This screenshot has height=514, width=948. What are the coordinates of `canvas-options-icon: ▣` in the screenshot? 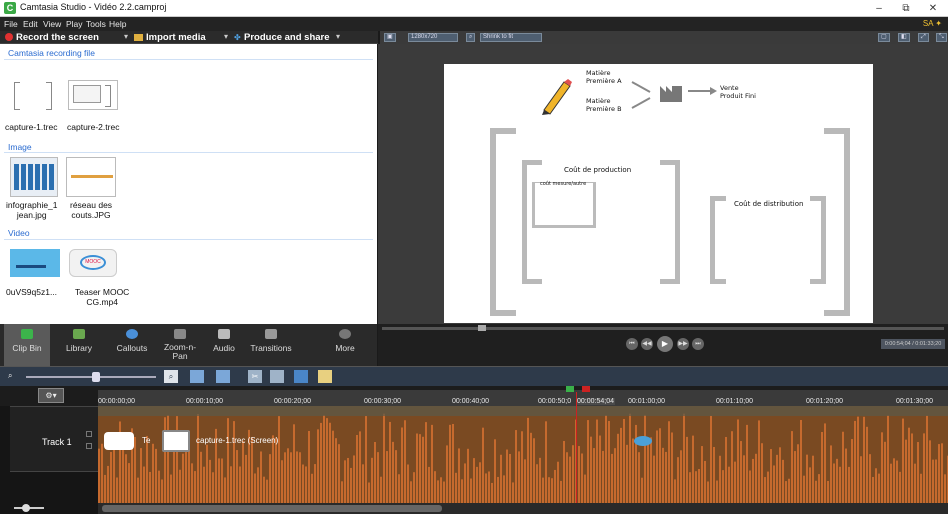 It's located at (390, 37).